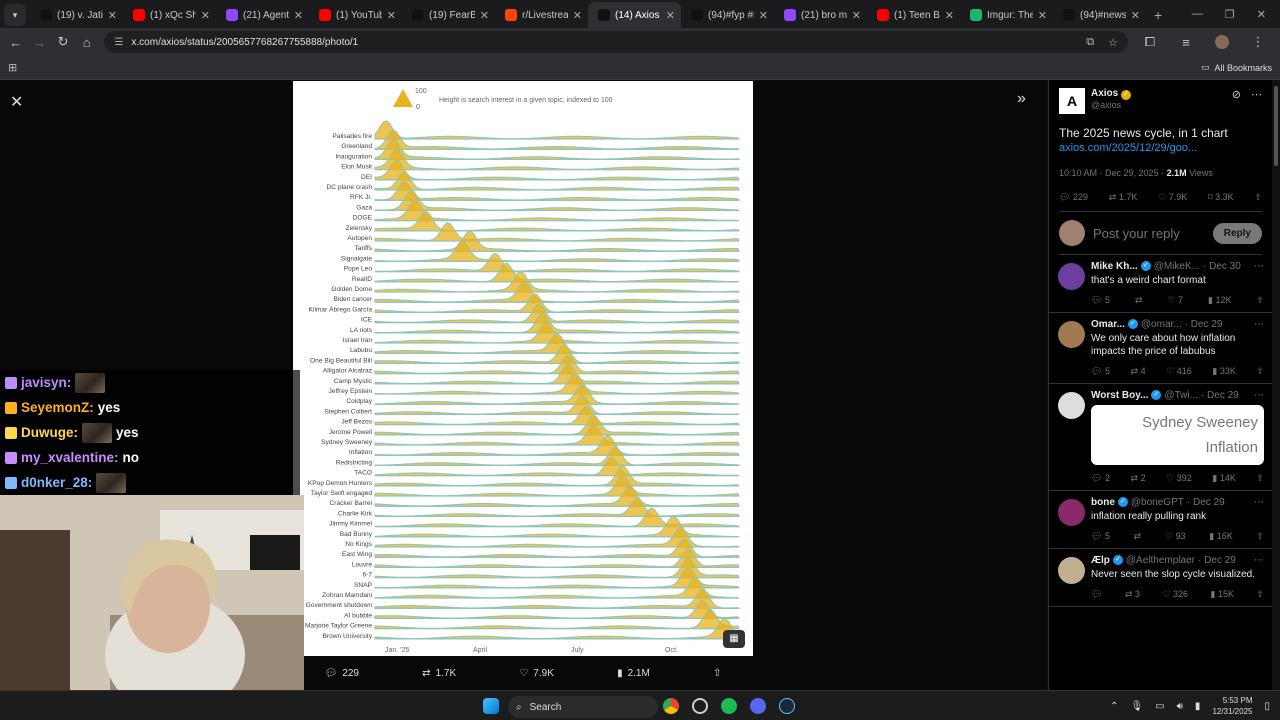 Image resolution: width=1280 pixels, height=720 pixels. What do you see at coordinates (1177, 435) in the screenshot?
I see `reply-image: Sydney Sweeney Inflation` at bounding box center [1177, 435].